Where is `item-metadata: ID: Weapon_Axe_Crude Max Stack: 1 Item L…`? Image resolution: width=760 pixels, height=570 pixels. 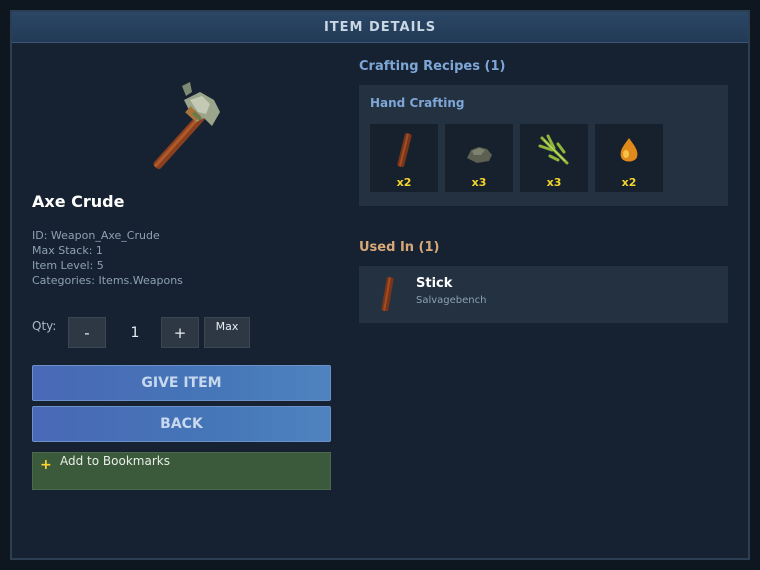
item-metadata: ID: Weapon_Axe_Crude Max Stack: 1 Item L… is located at coordinates (107, 258).